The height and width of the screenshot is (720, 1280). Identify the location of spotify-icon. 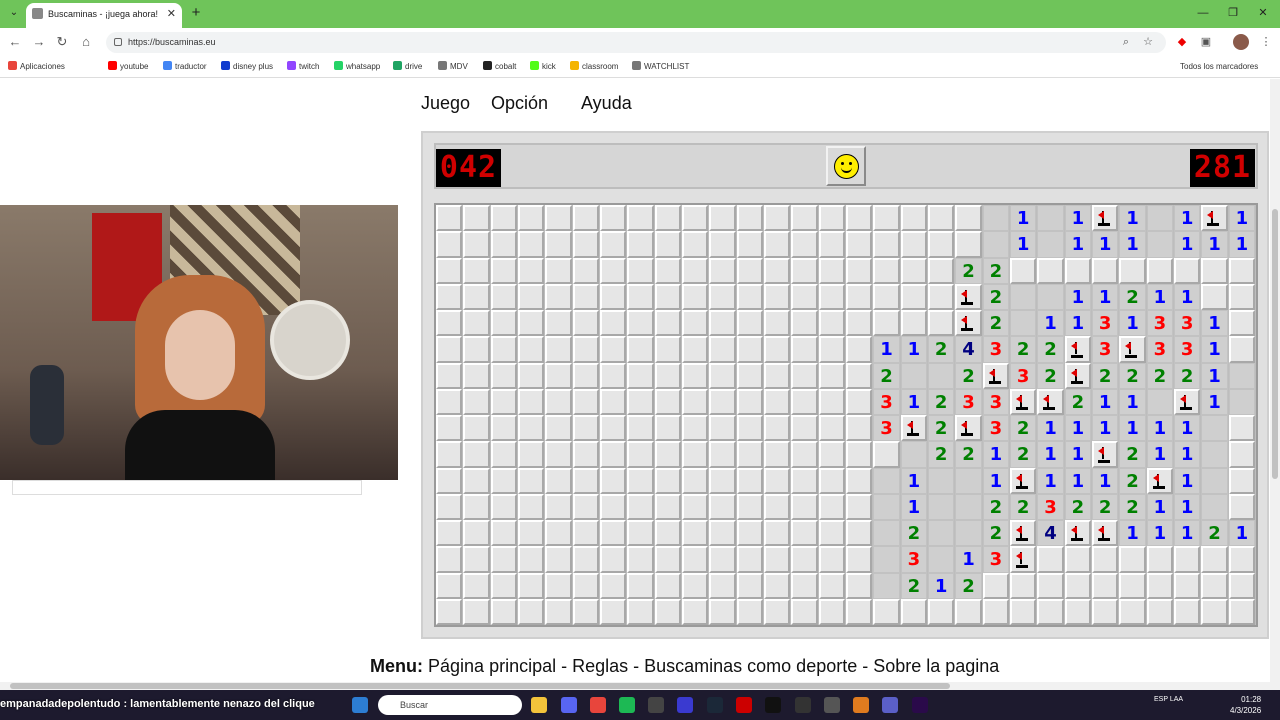
(627, 705).